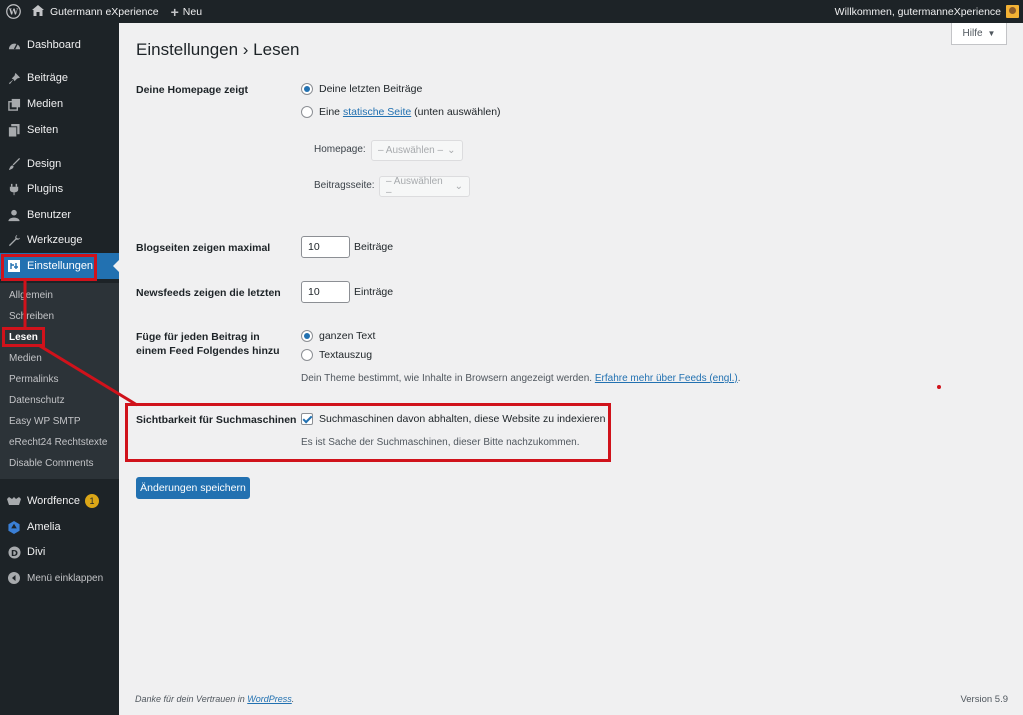 The height and width of the screenshot is (715, 1023). What do you see at coordinates (739, 378) in the screenshot?
I see `link-suffix: .` at bounding box center [739, 378].